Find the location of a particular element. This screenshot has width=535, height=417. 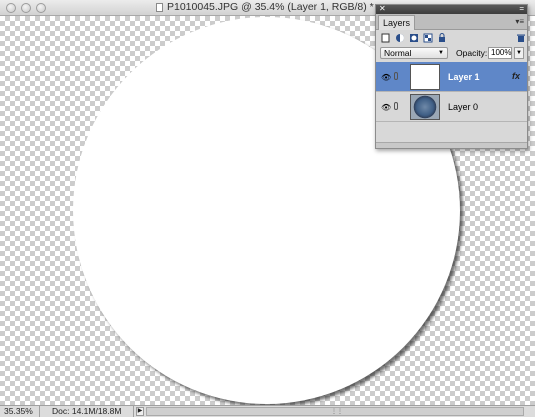

close-icon: ✕ is located at coordinates (382, 8).